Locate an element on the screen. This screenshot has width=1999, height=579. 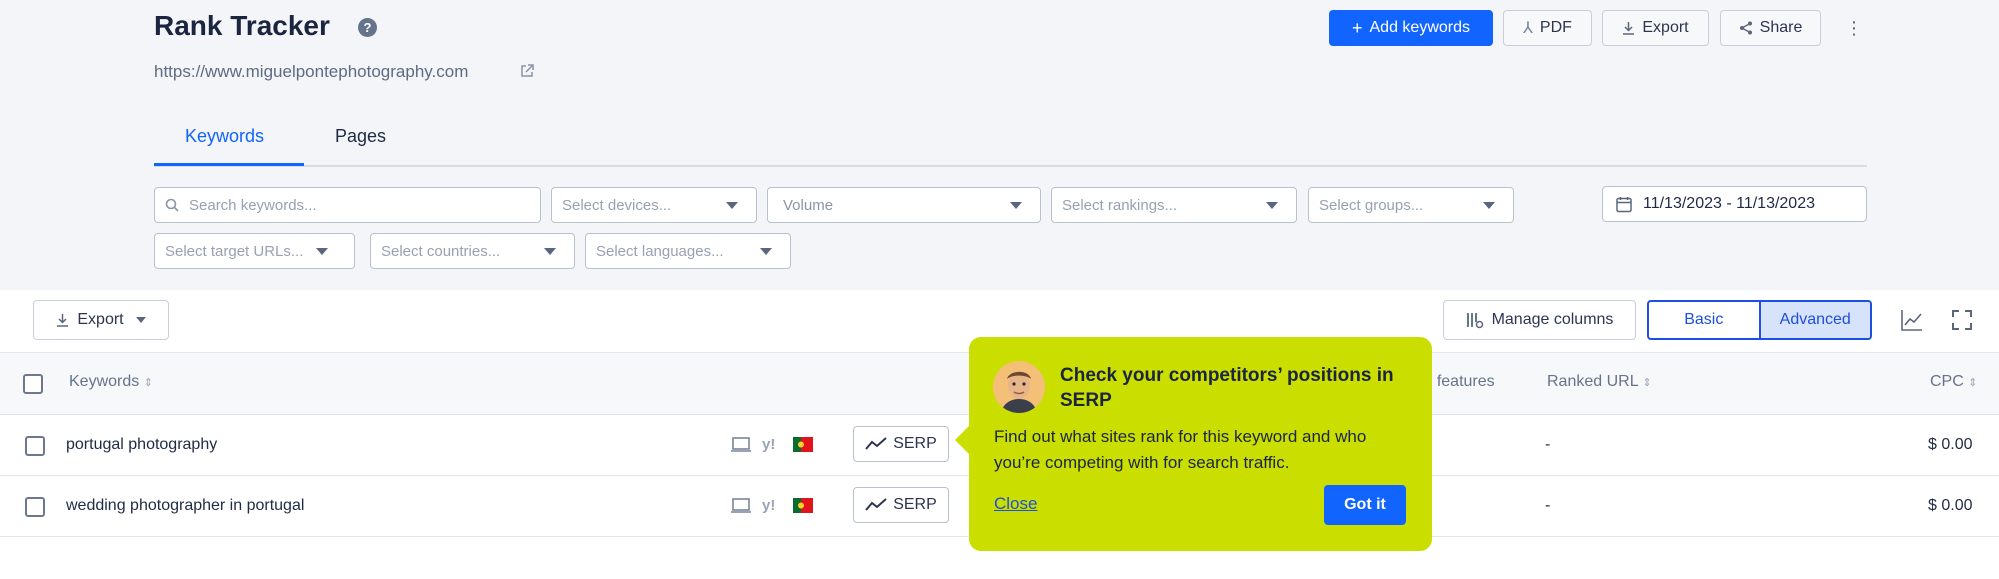
share-button: Share is located at coordinates (1770, 28).